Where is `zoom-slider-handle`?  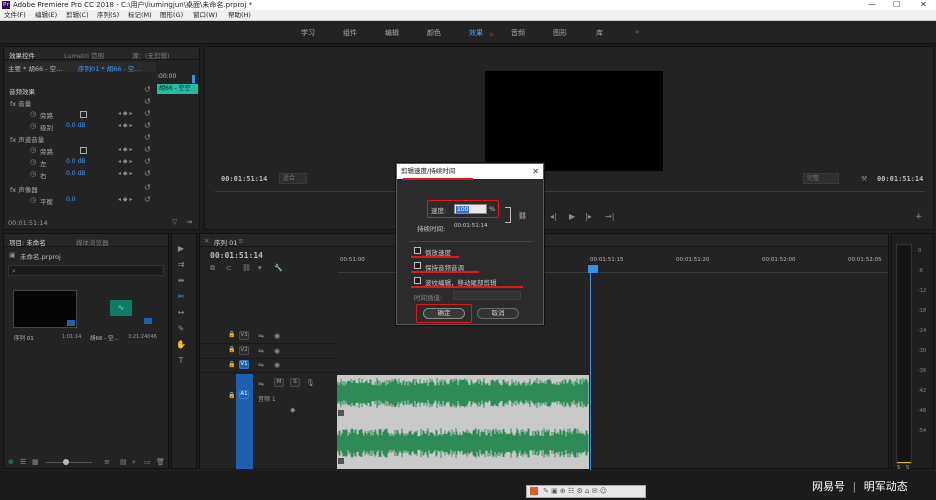
zoom-slider-handle is located at coordinates (66, 462).